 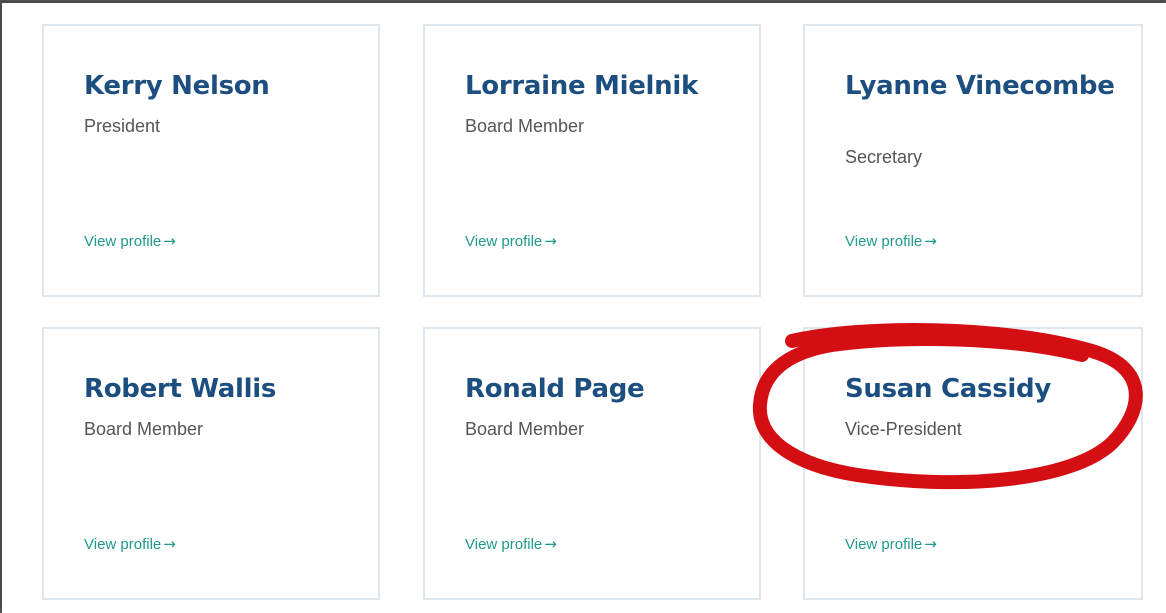 What do you see at coordinates (592, 463) in the screenshot?
I see `member-card-ronald-page: Ronald Page Board Member View profile →` at bounding box center [592, 463].